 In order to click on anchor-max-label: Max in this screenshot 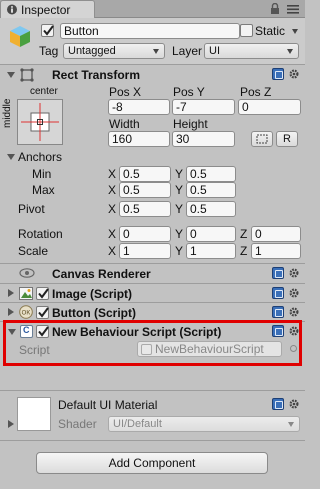, I will do `click(43, 190)`.